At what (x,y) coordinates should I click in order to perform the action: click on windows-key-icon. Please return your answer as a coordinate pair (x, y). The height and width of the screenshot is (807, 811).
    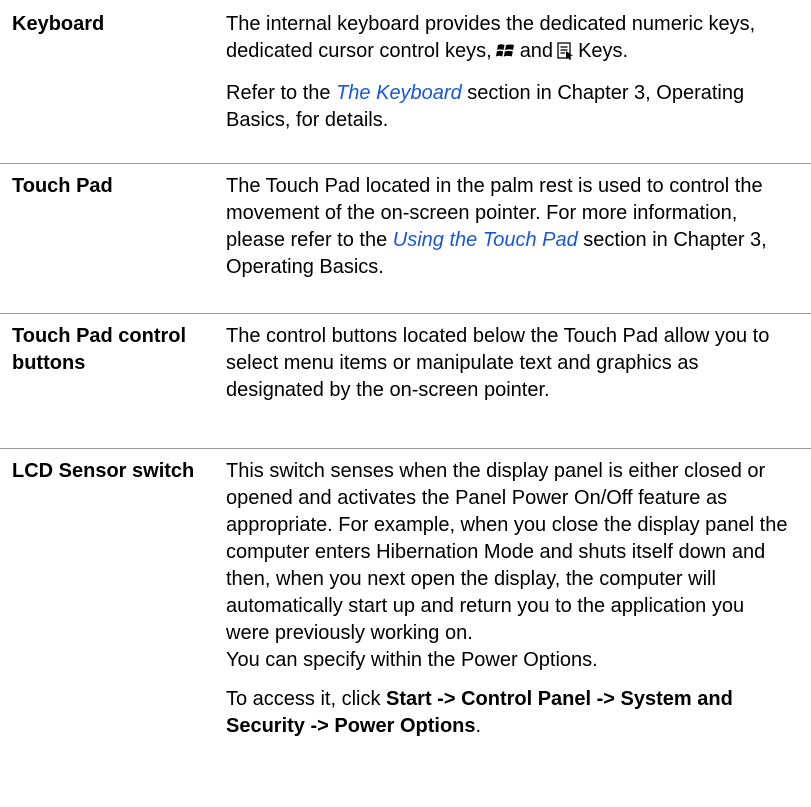
    Looking at the image, I should click on (505, 54).